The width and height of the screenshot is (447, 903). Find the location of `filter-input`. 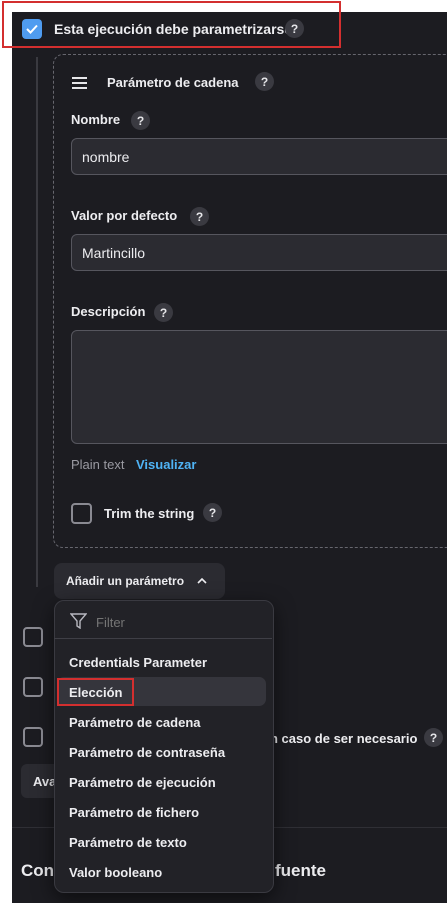

filter-input is located at coordinates (176, 622).